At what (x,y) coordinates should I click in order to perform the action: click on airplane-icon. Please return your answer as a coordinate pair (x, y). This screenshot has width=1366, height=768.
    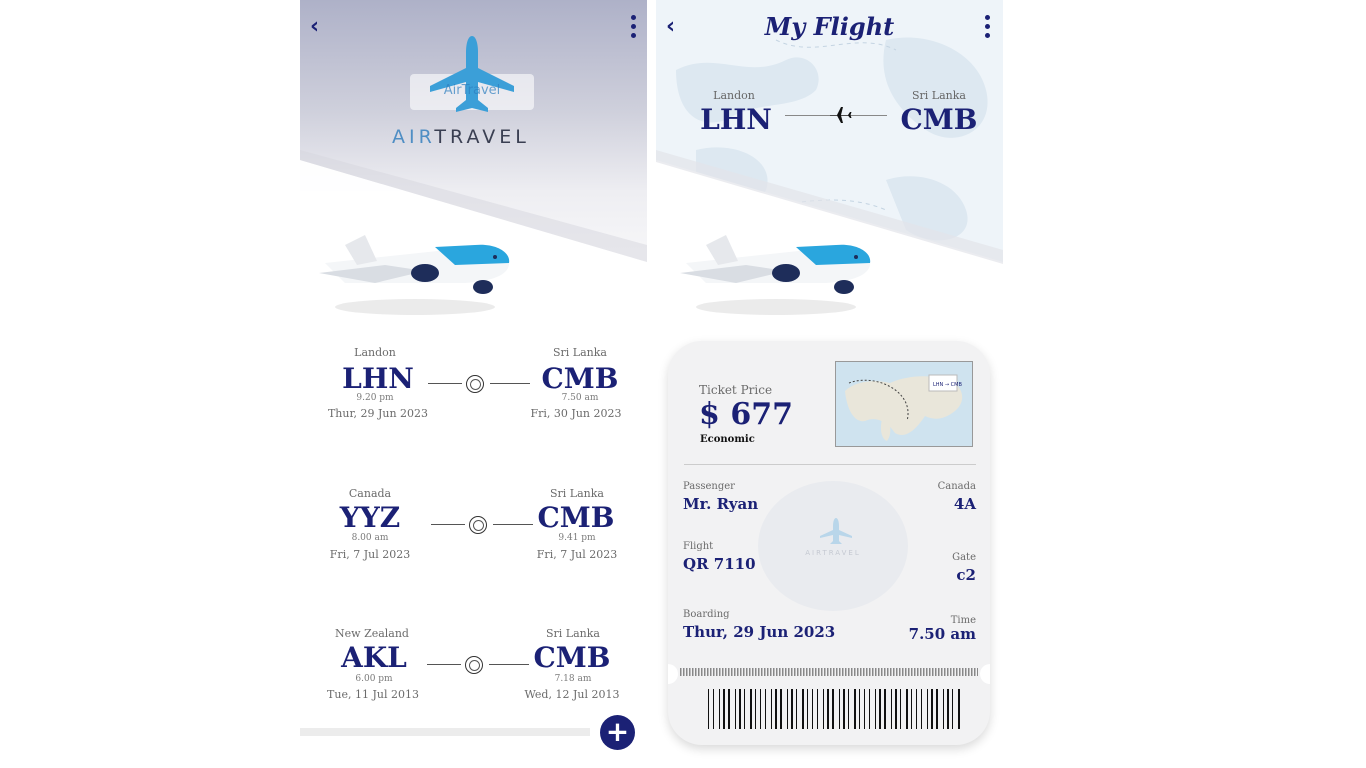
    Looking at the image, I should click on (841, 115).